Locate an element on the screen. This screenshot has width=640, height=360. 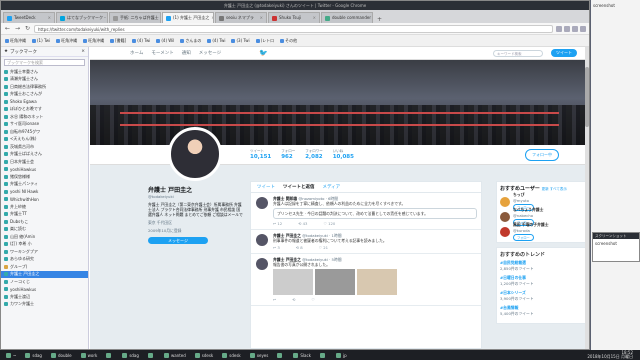
like-icon: ♡ is located at coordinates (312, 299).